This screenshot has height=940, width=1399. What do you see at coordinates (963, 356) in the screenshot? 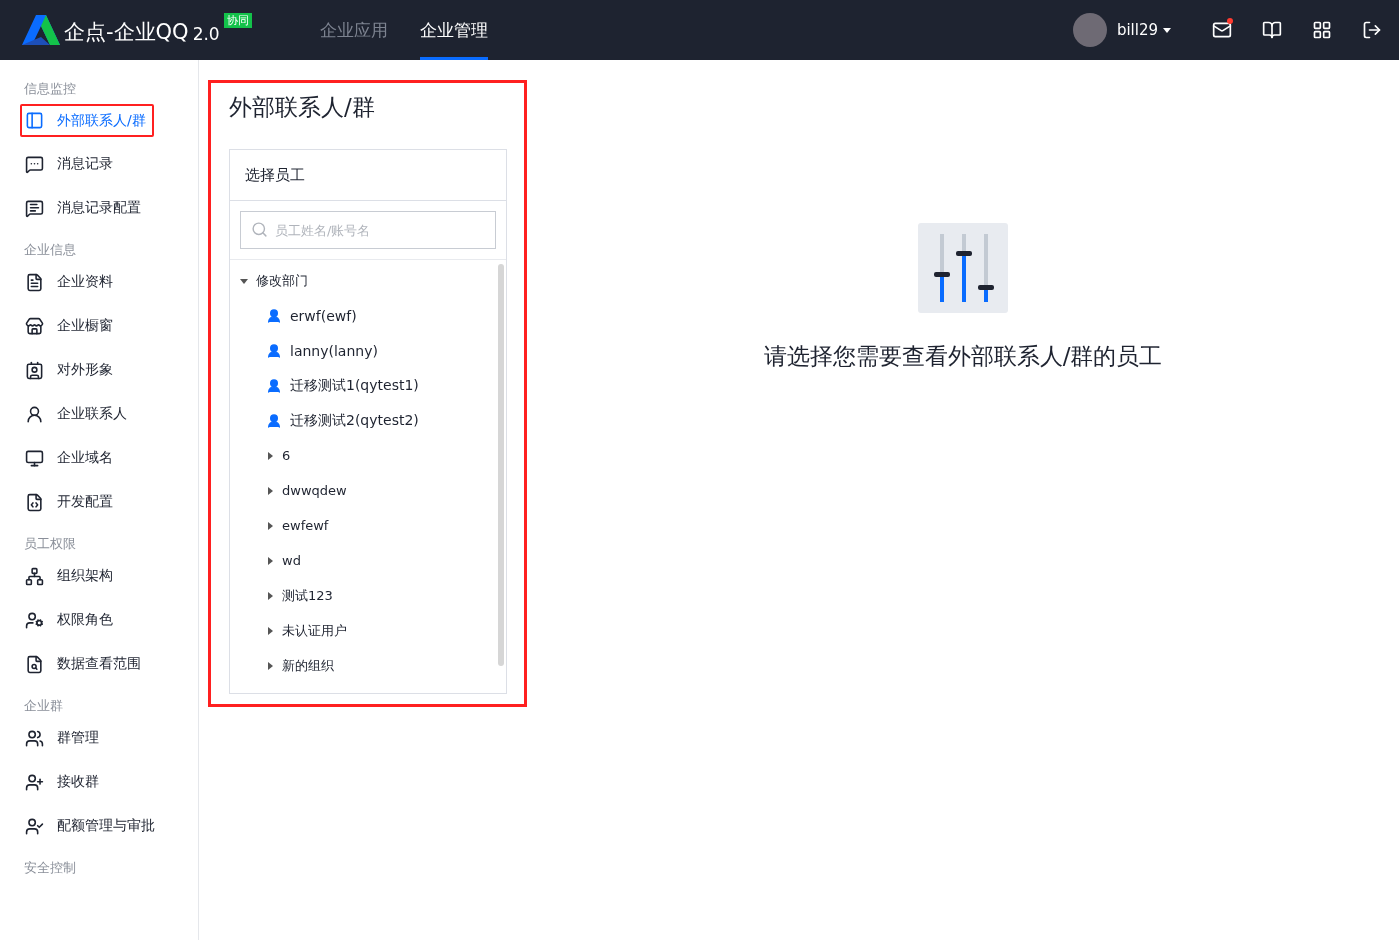
I see `empty-state-message: 请选择您需要查看外部联系人/群的员工` at bounding box center [963, 356].